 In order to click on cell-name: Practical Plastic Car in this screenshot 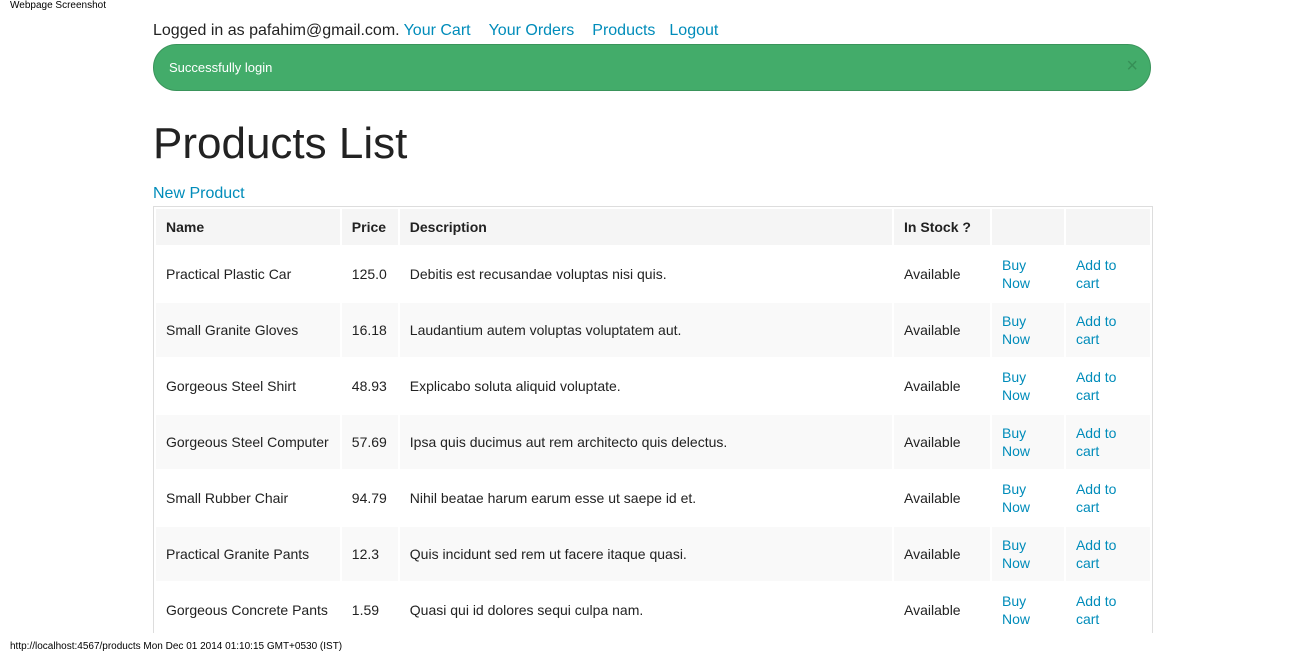, I will do `click(248, 274)`.